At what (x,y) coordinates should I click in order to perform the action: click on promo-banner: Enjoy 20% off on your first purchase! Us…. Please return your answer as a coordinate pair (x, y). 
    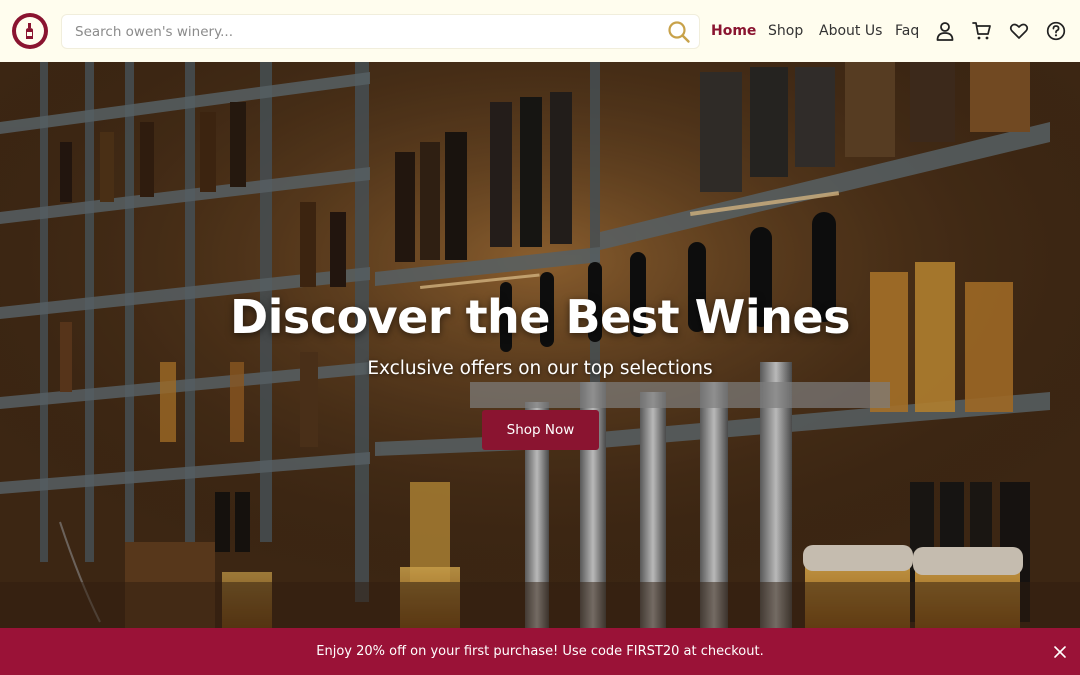
    Looking at the image, I should click on (540, 651).